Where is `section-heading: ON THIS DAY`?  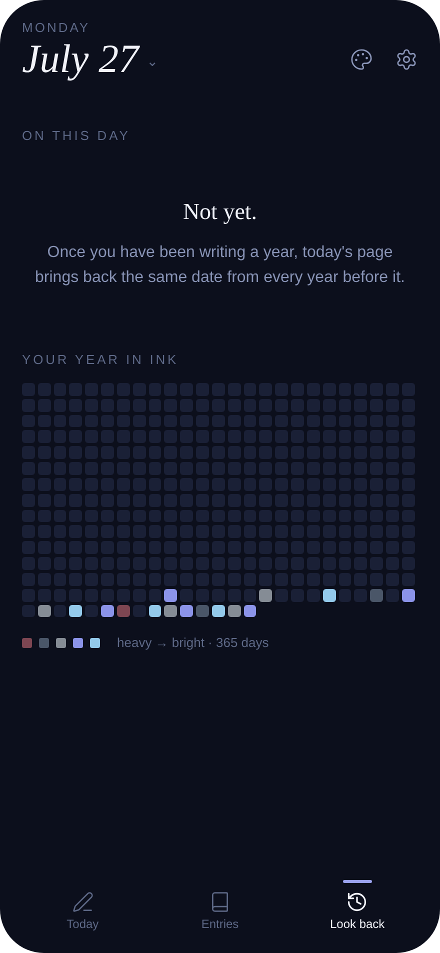
section-heading: ON THIS DAY is located at coordinates (77, 135).